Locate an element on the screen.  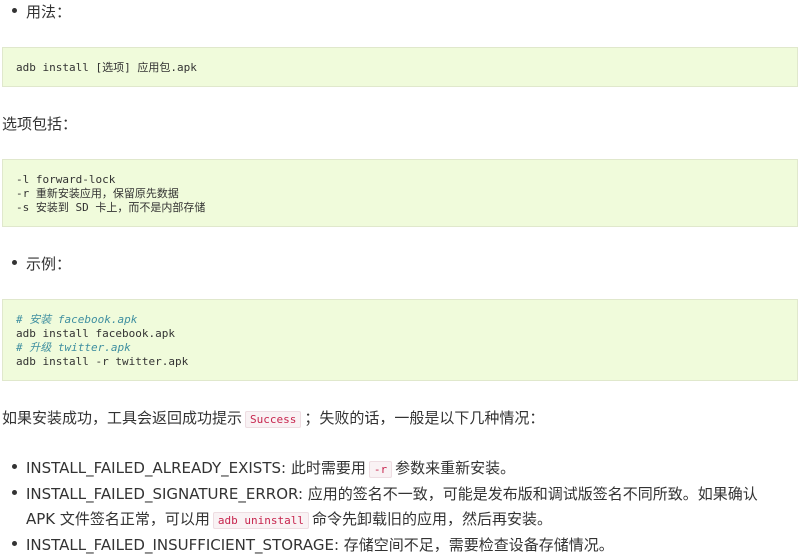
code-comment: # 安装 facebook.apk is located at coordinates (77, 319).